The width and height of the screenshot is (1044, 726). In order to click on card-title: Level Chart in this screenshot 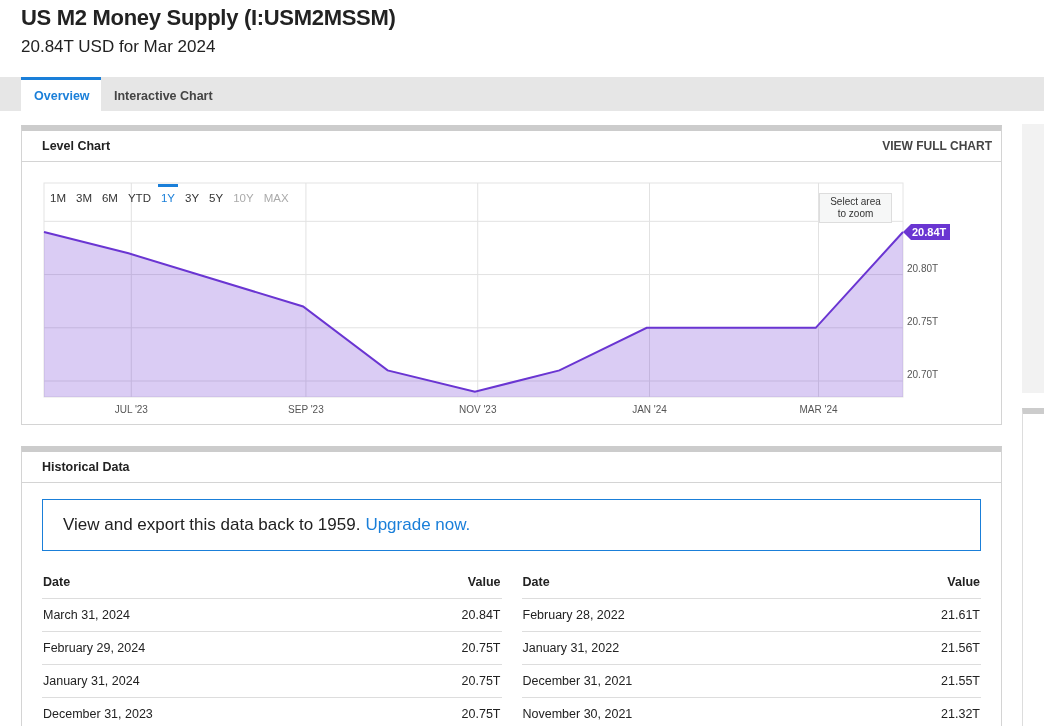, I will do `click(76, 146)`.